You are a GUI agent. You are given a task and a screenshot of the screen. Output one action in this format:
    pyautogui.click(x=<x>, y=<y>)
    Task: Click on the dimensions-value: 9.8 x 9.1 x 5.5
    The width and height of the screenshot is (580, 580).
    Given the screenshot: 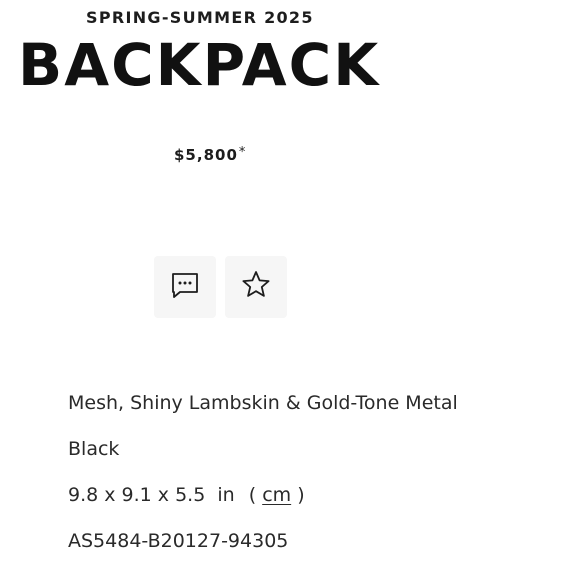 What is the action you would take?
    pyautogui.click(x=137, y=495)
    